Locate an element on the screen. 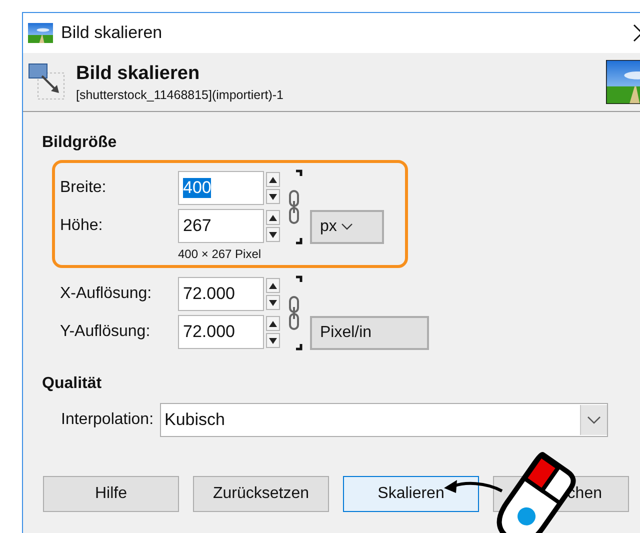 The width and height of the screenshot is (640, 533). dialog-button: Zurücksetzen is located at coordinates (261, 494).